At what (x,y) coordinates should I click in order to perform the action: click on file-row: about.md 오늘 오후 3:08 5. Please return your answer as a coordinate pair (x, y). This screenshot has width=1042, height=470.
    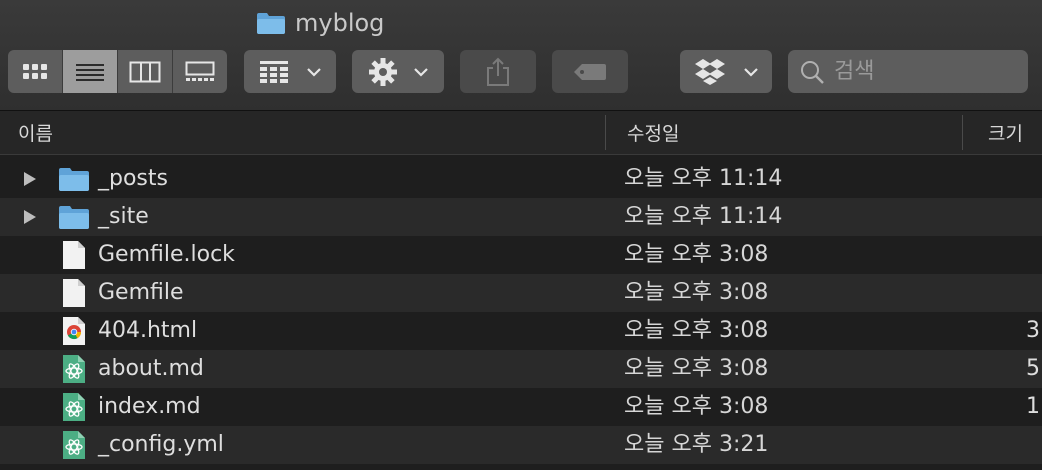
    Looking at the image, I should click on (521, 369).